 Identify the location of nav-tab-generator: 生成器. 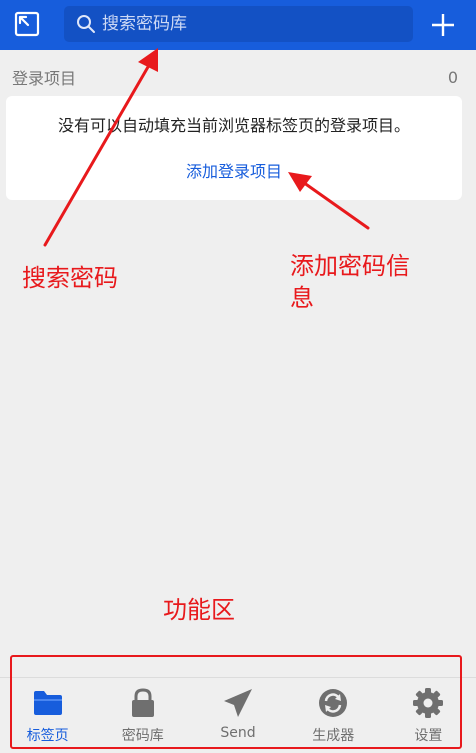
(333, 715).